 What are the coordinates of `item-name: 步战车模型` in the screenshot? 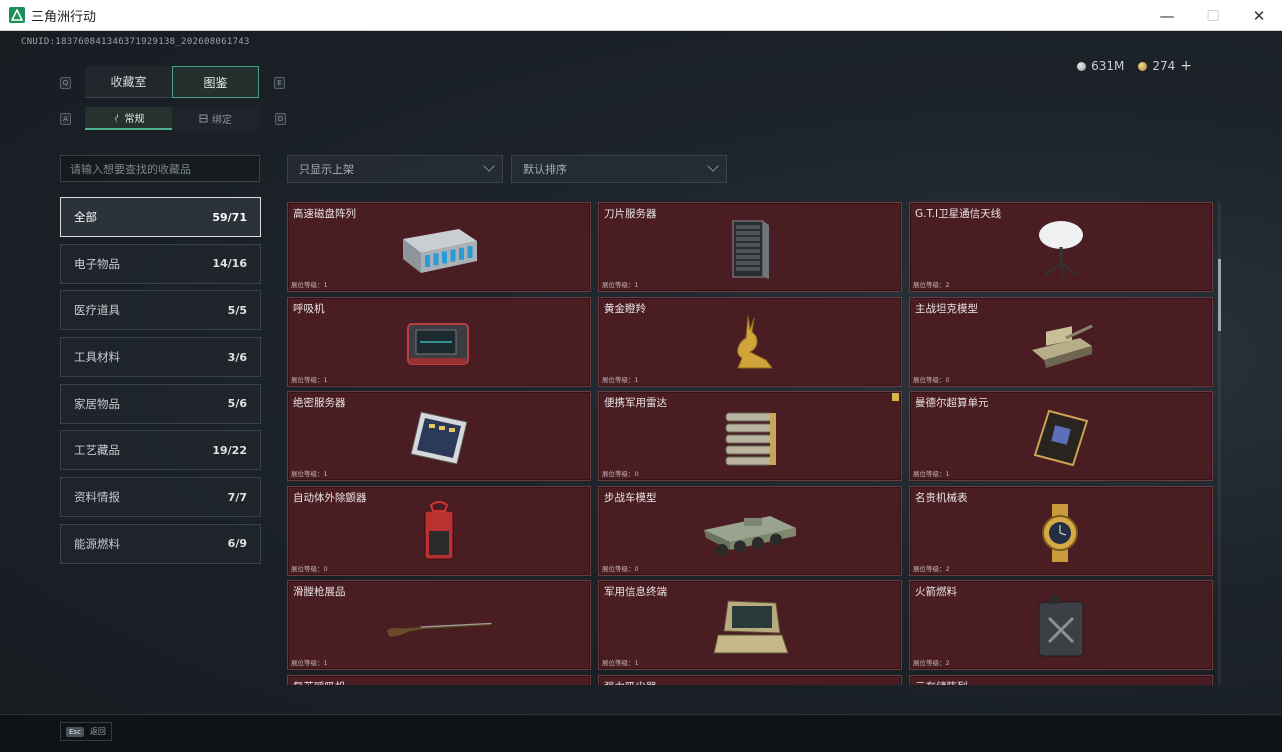 It's located at (630, 497).